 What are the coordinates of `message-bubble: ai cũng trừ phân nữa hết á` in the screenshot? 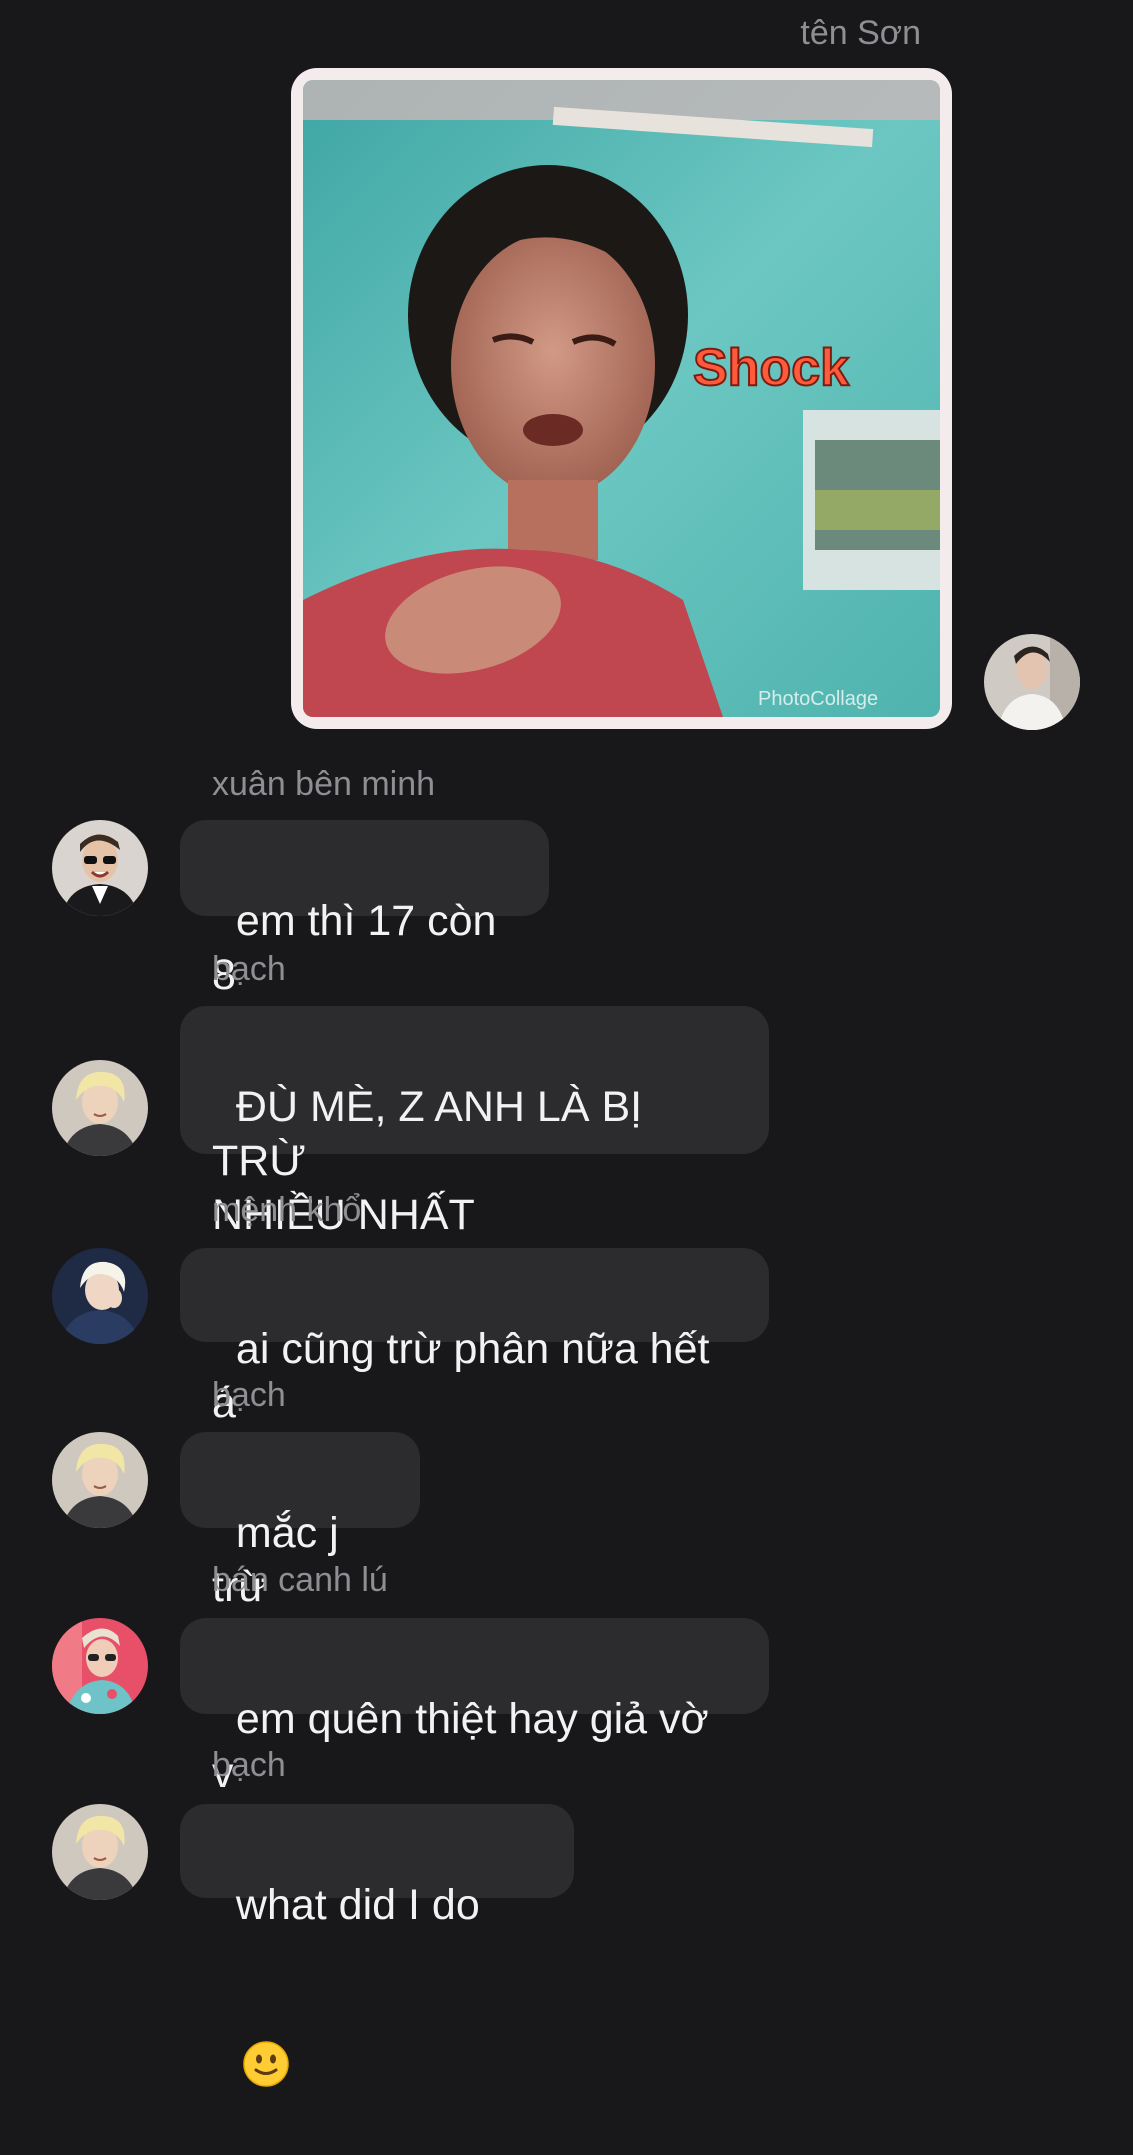 It's located at (474, 1337).